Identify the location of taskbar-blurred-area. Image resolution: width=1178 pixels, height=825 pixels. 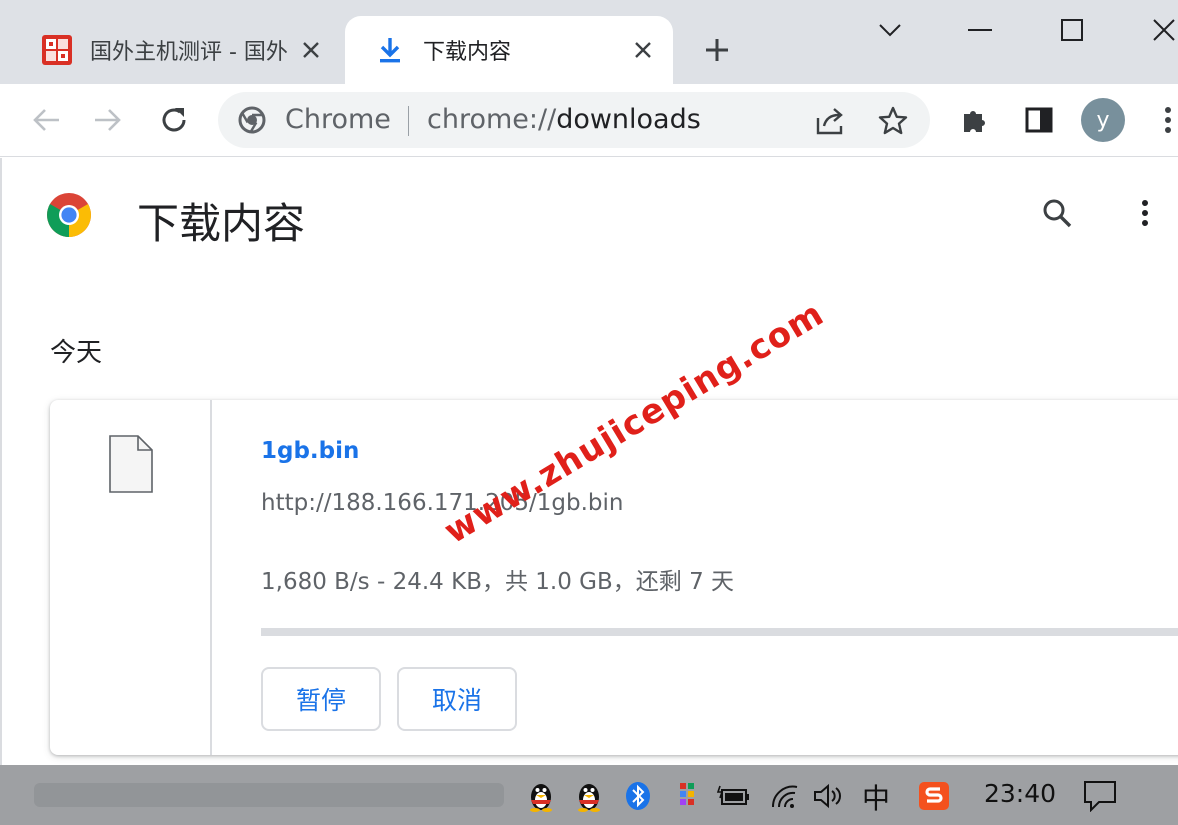
(269, 795).